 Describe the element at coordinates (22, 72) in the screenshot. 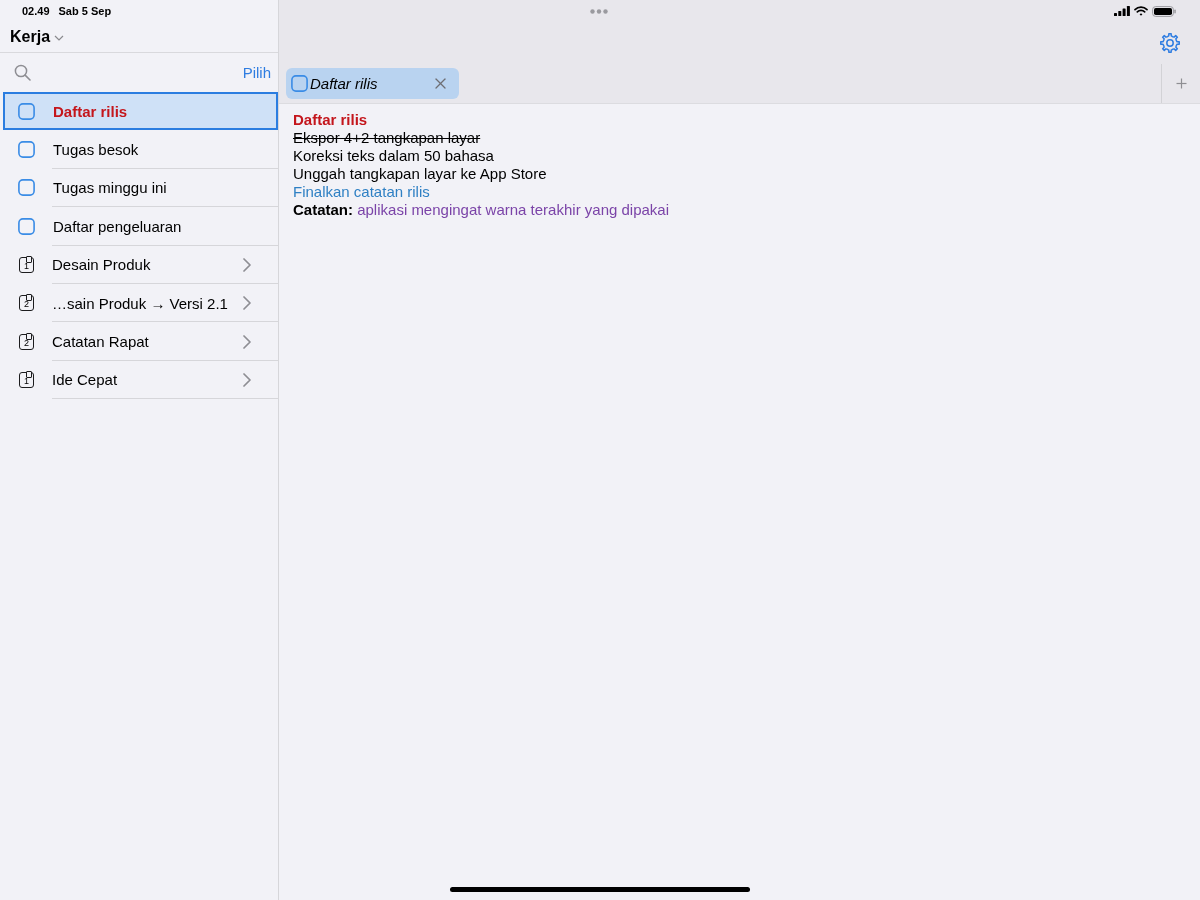

I see `search-icon` at that location.